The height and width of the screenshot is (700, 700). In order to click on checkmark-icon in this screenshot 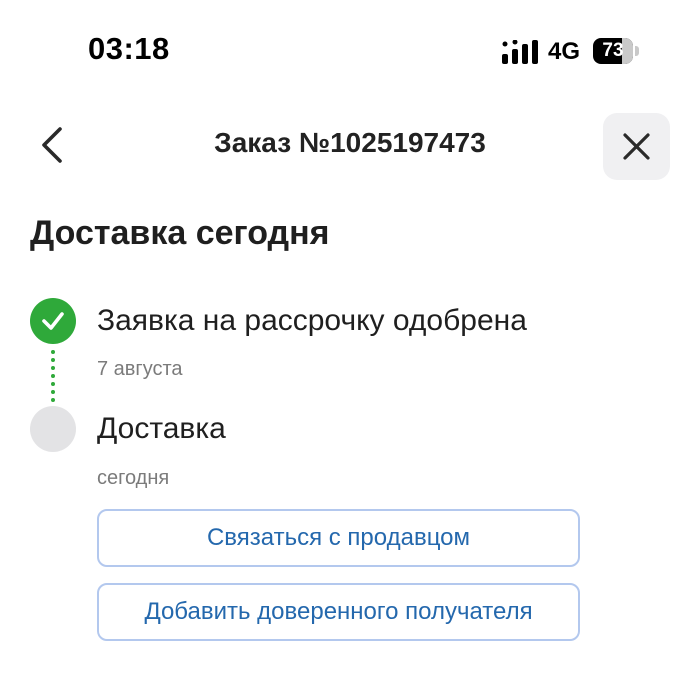, I will do `click(53, 321)`.